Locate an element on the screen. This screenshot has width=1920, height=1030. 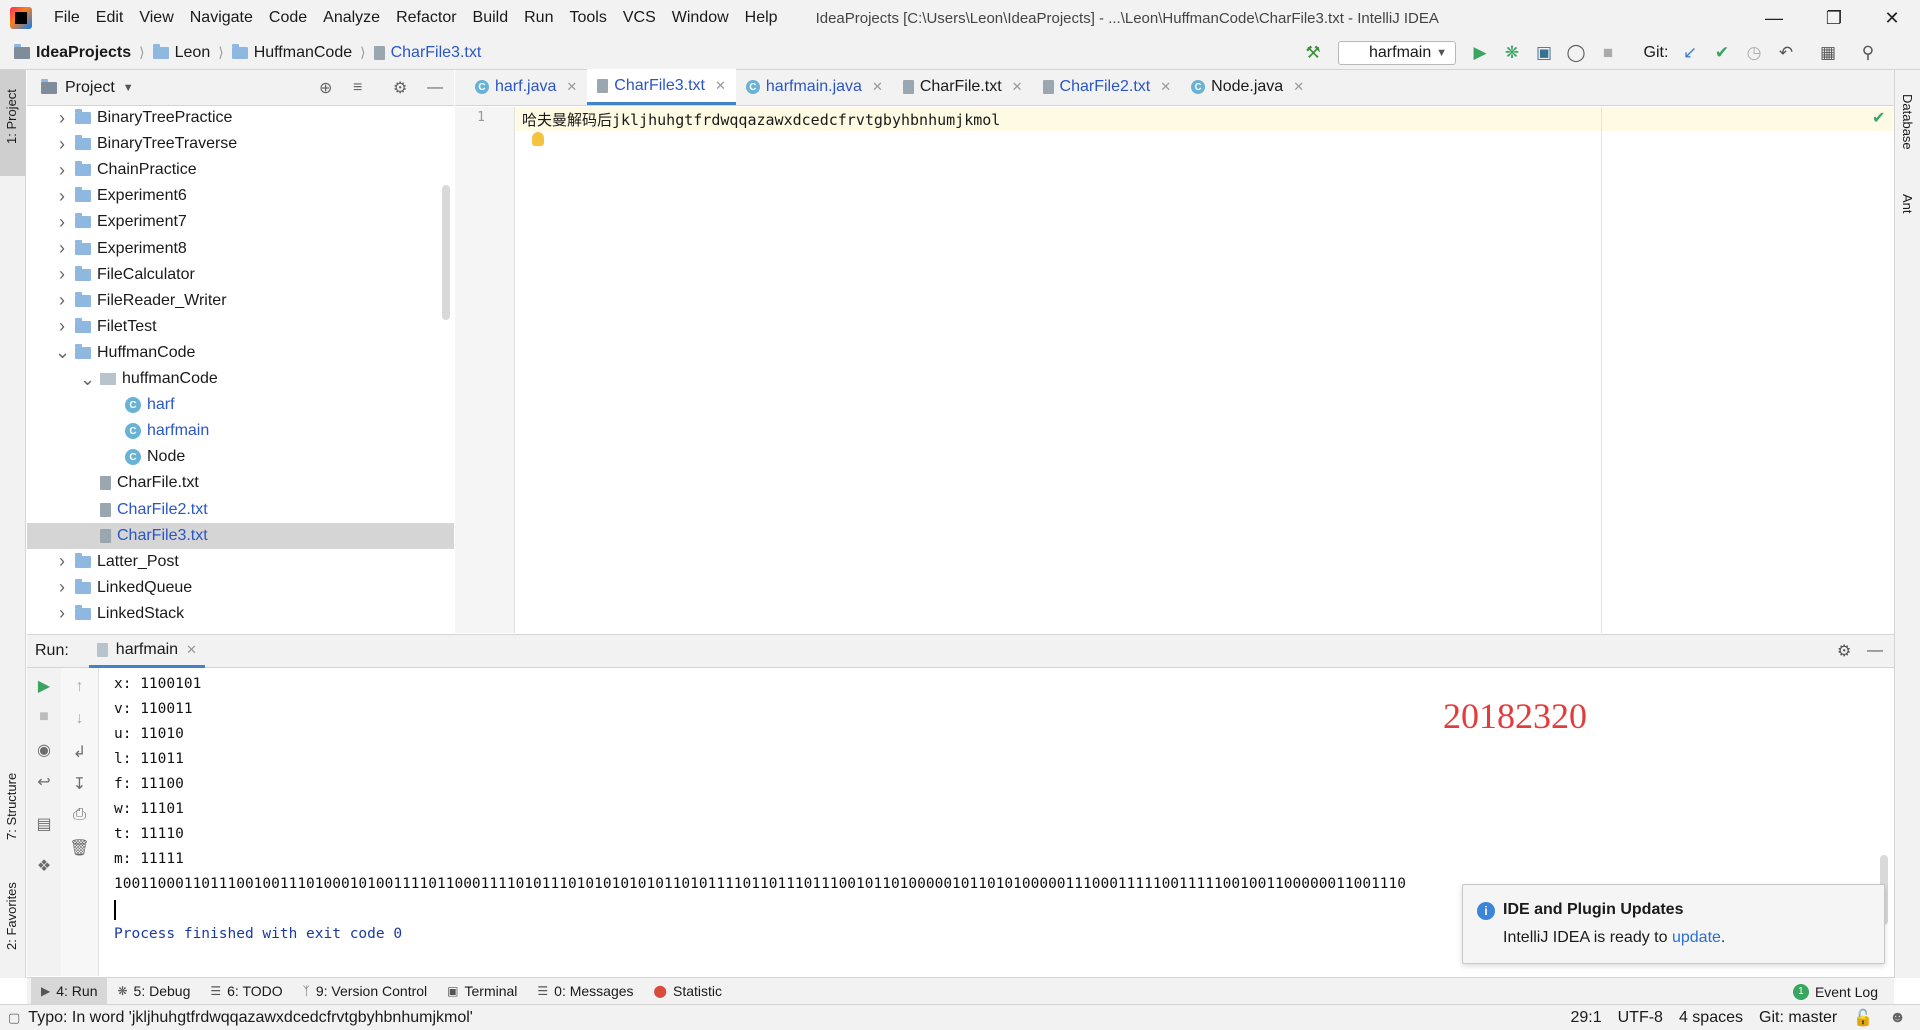
editor-tab: Charf.java ✕ is located at coordinates (526, 87).